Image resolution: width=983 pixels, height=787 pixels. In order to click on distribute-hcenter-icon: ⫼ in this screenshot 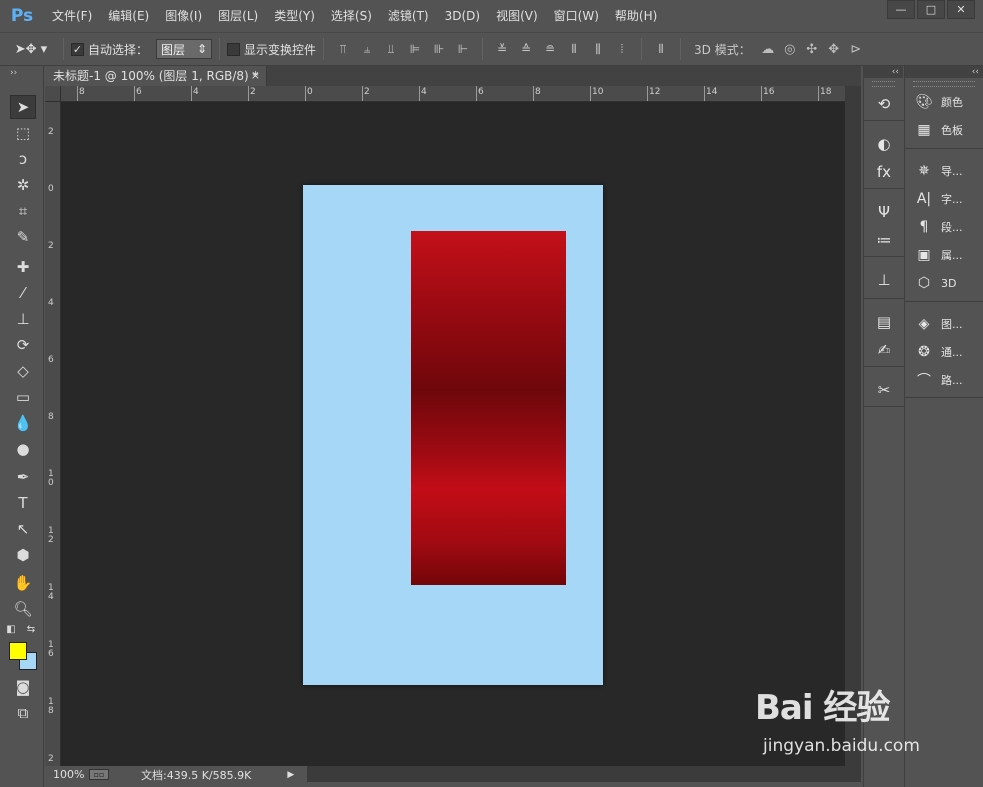, I will do `click(598, 49)`.